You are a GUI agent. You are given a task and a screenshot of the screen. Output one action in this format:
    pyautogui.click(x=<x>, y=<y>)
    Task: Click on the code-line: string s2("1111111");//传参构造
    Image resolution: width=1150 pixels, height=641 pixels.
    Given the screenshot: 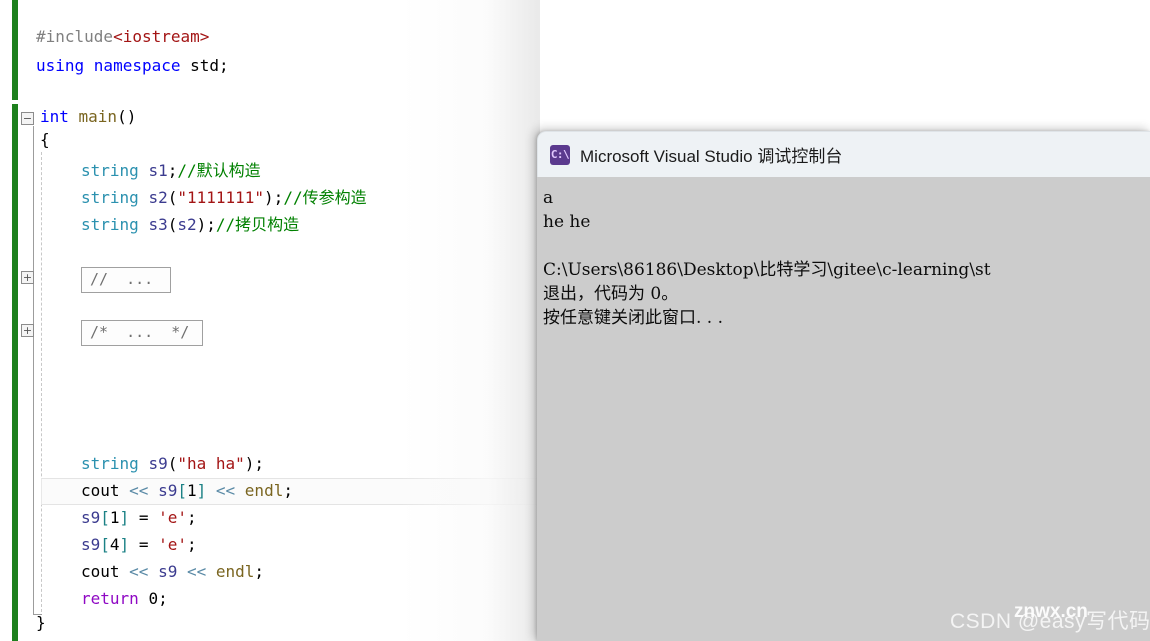 What is the action you would take?
    pyautogui.click(x=224, y=198)
    